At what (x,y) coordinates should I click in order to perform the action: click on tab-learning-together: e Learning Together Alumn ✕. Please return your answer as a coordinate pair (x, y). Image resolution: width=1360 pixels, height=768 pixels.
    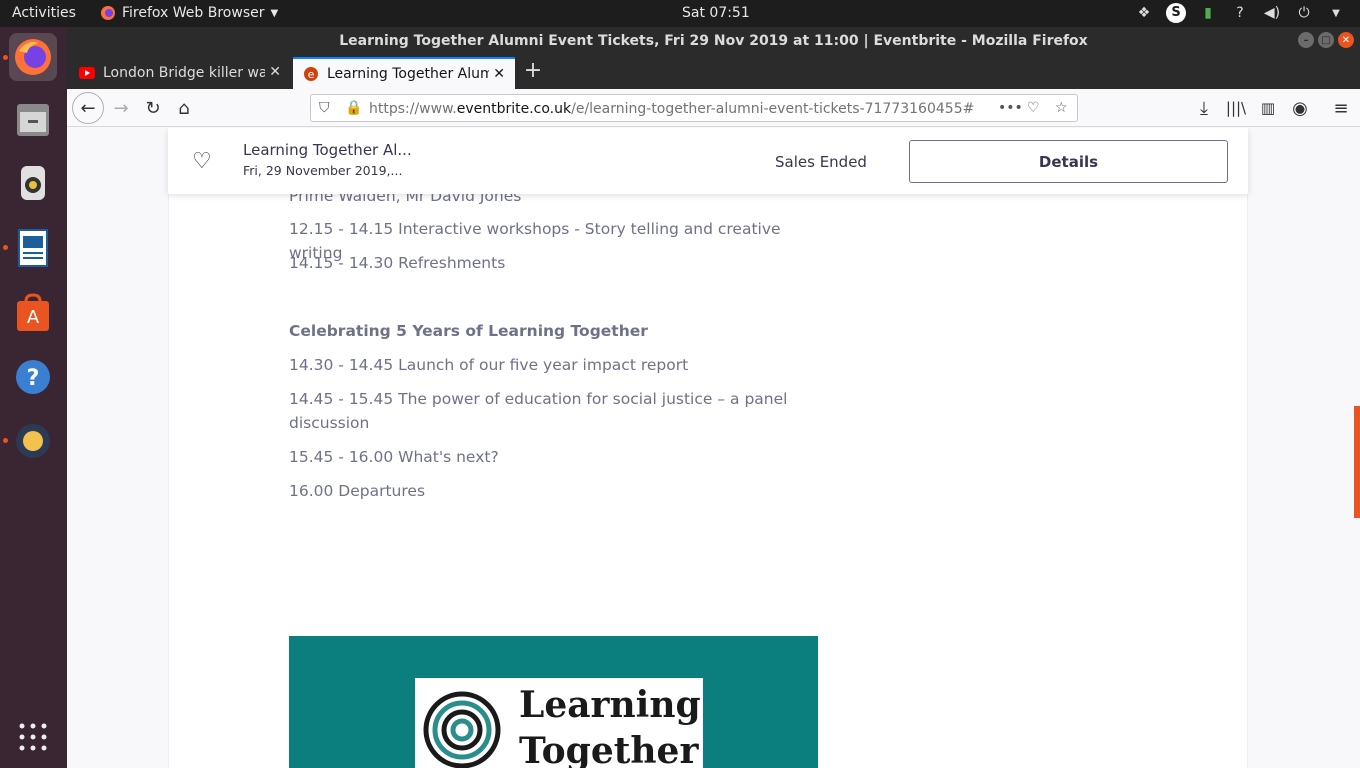
    Looking at the image, I should click on (404, 73).